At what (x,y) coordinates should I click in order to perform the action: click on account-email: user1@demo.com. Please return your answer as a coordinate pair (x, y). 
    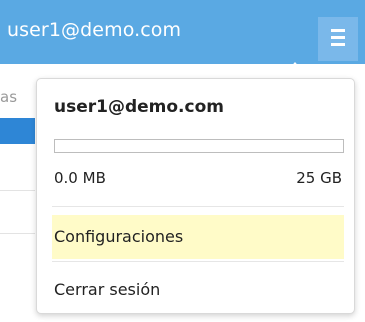
    Looking at the image, I should click on (139, 107).